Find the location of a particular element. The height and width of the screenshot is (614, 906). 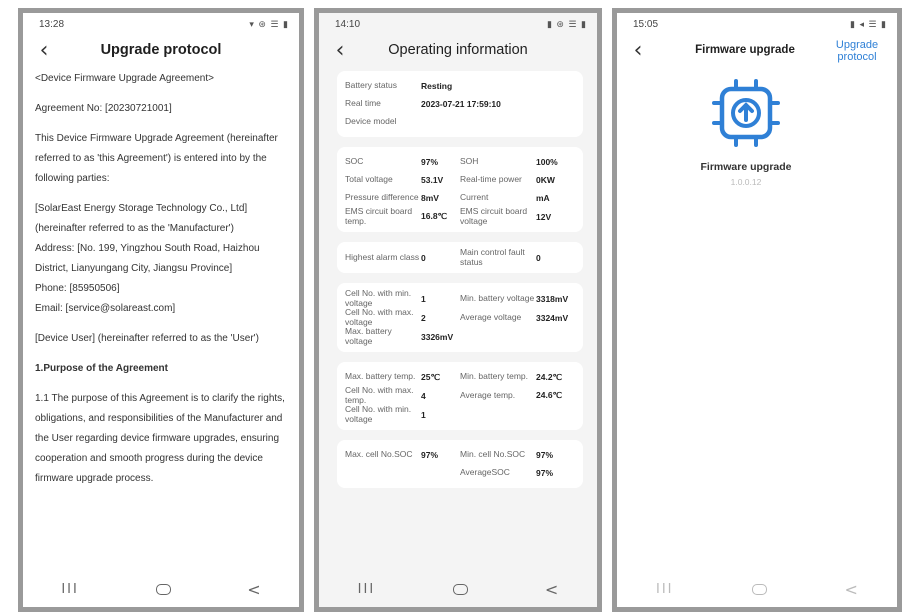

info-value: 2 is located at coordinates (423, 317).